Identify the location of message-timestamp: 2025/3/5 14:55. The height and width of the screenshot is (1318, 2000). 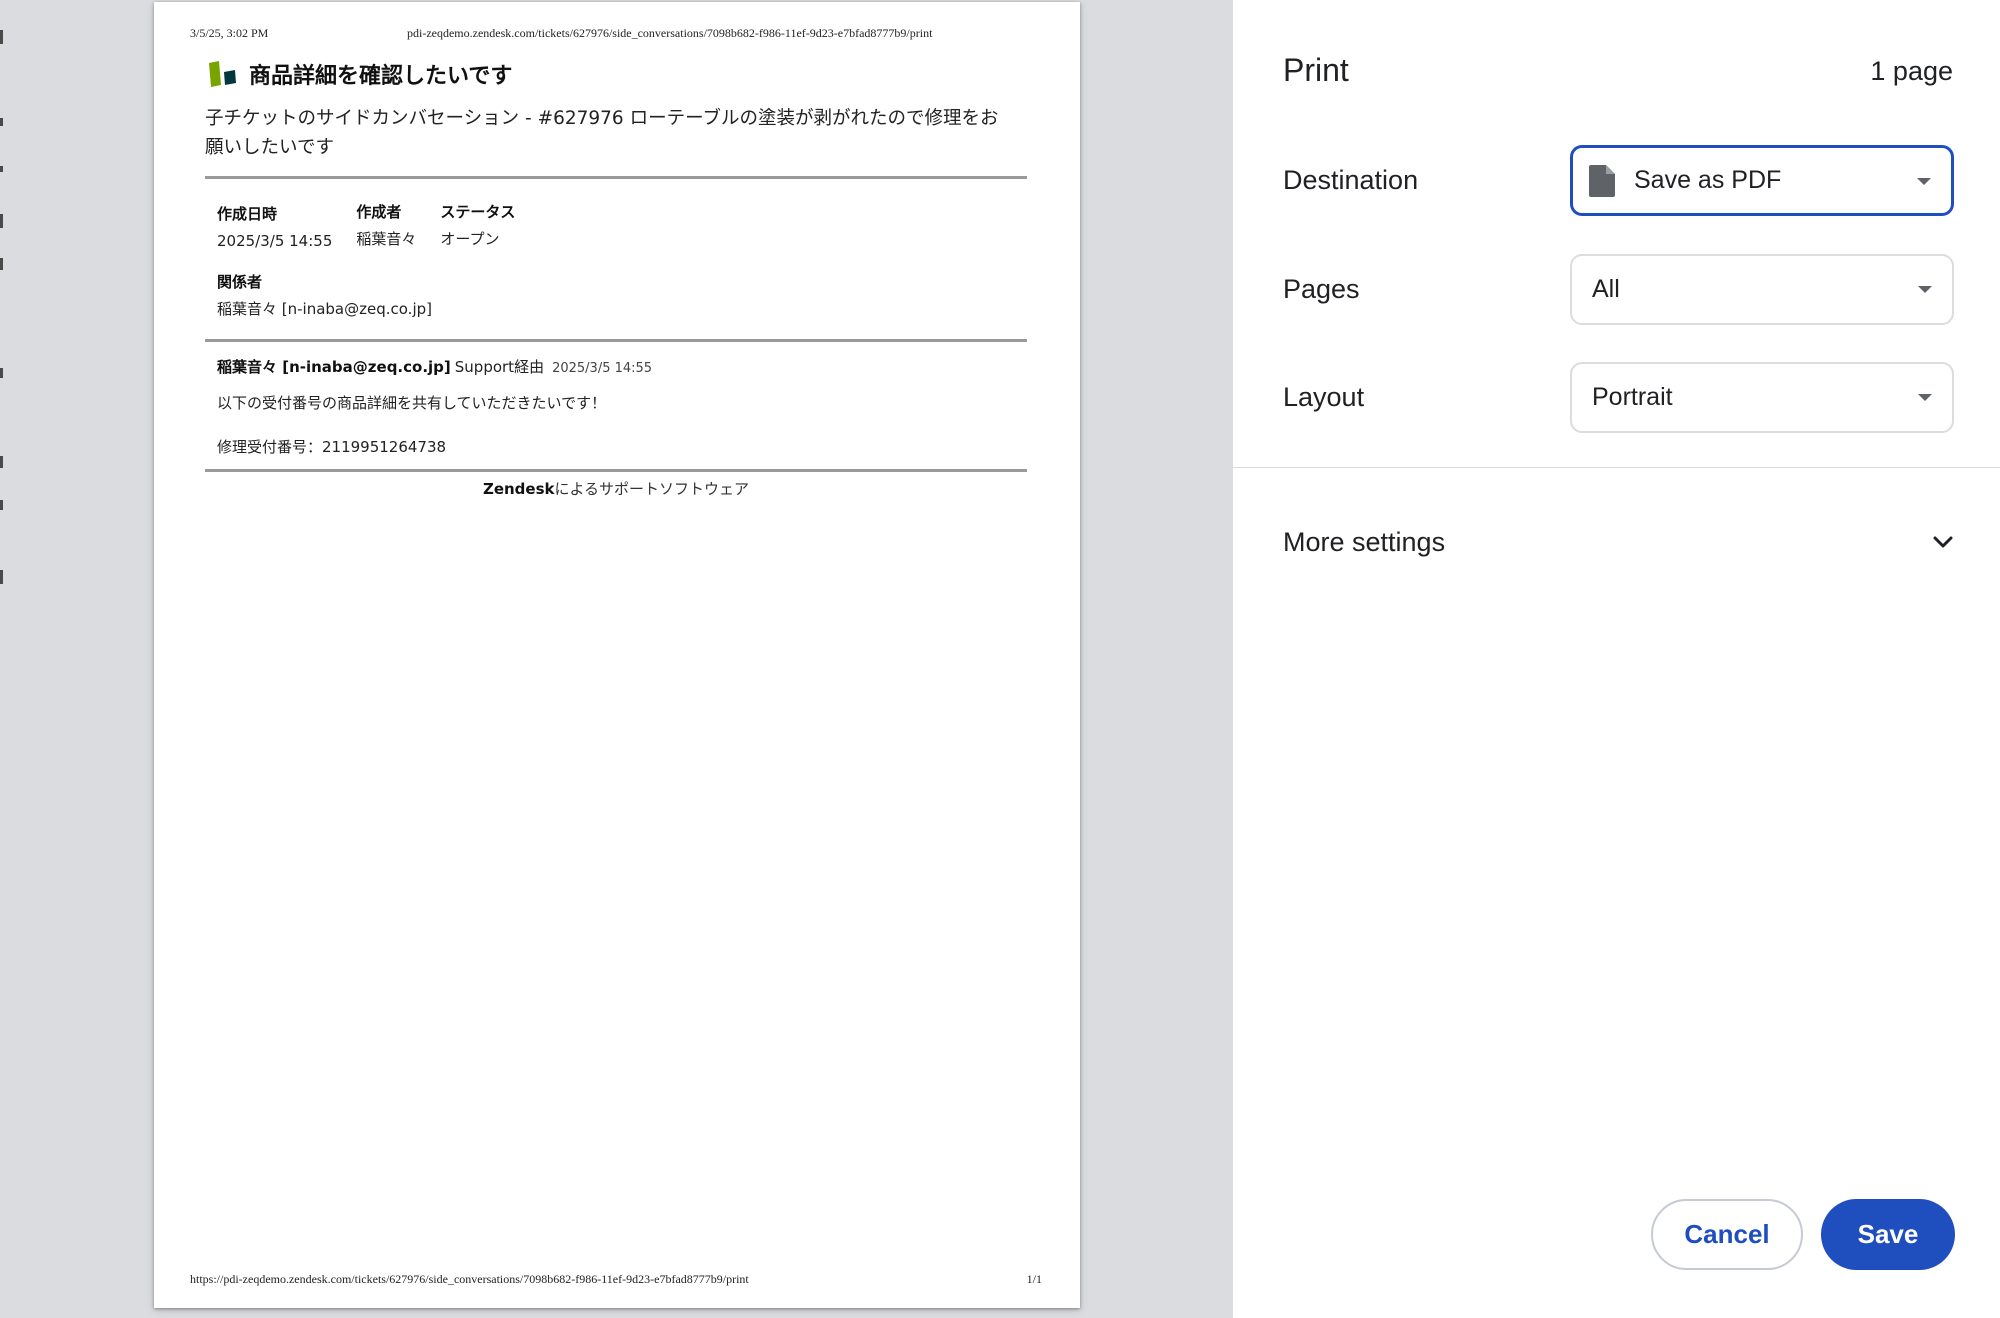
(602, 368).